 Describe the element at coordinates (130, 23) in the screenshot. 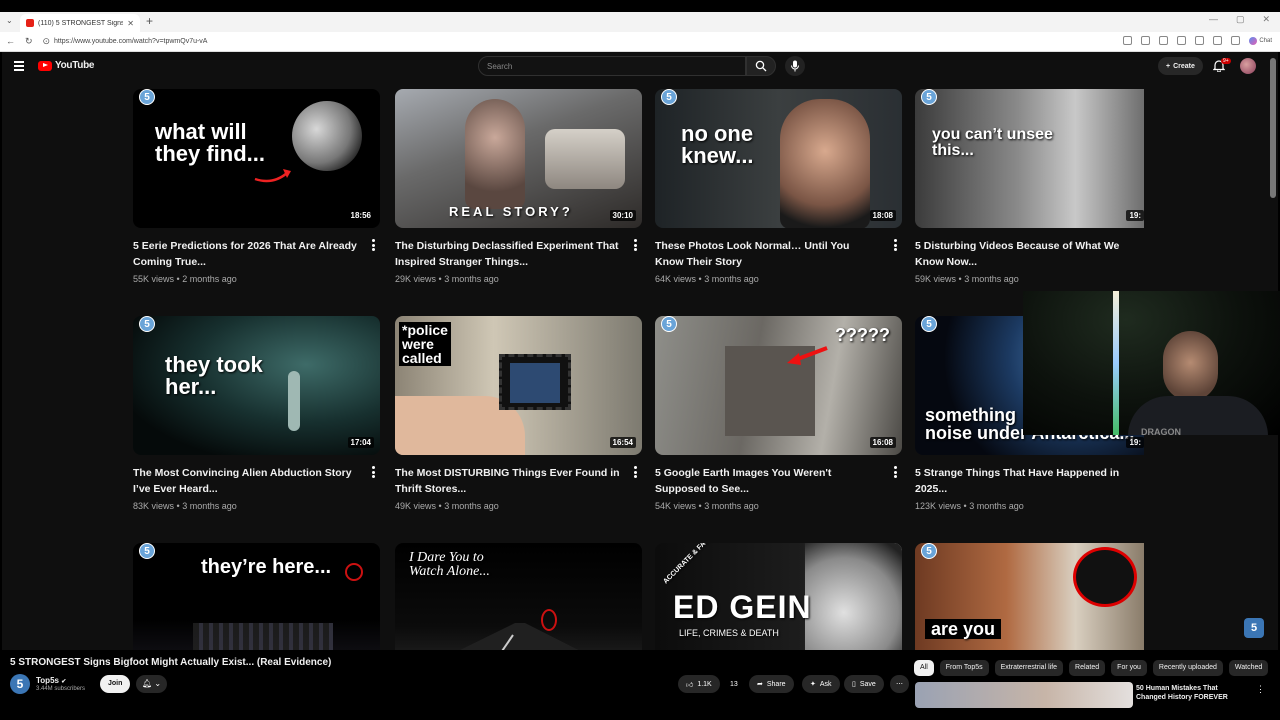

I see `close-tab-icon: ✕` at that location.